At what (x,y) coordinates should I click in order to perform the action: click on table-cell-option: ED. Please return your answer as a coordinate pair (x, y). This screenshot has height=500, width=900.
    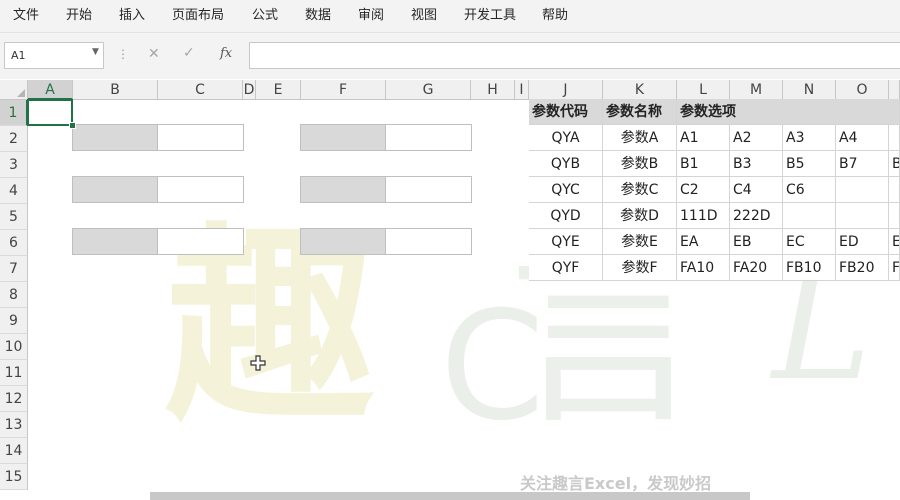
    Looking at the image, I should click on (862, 242).